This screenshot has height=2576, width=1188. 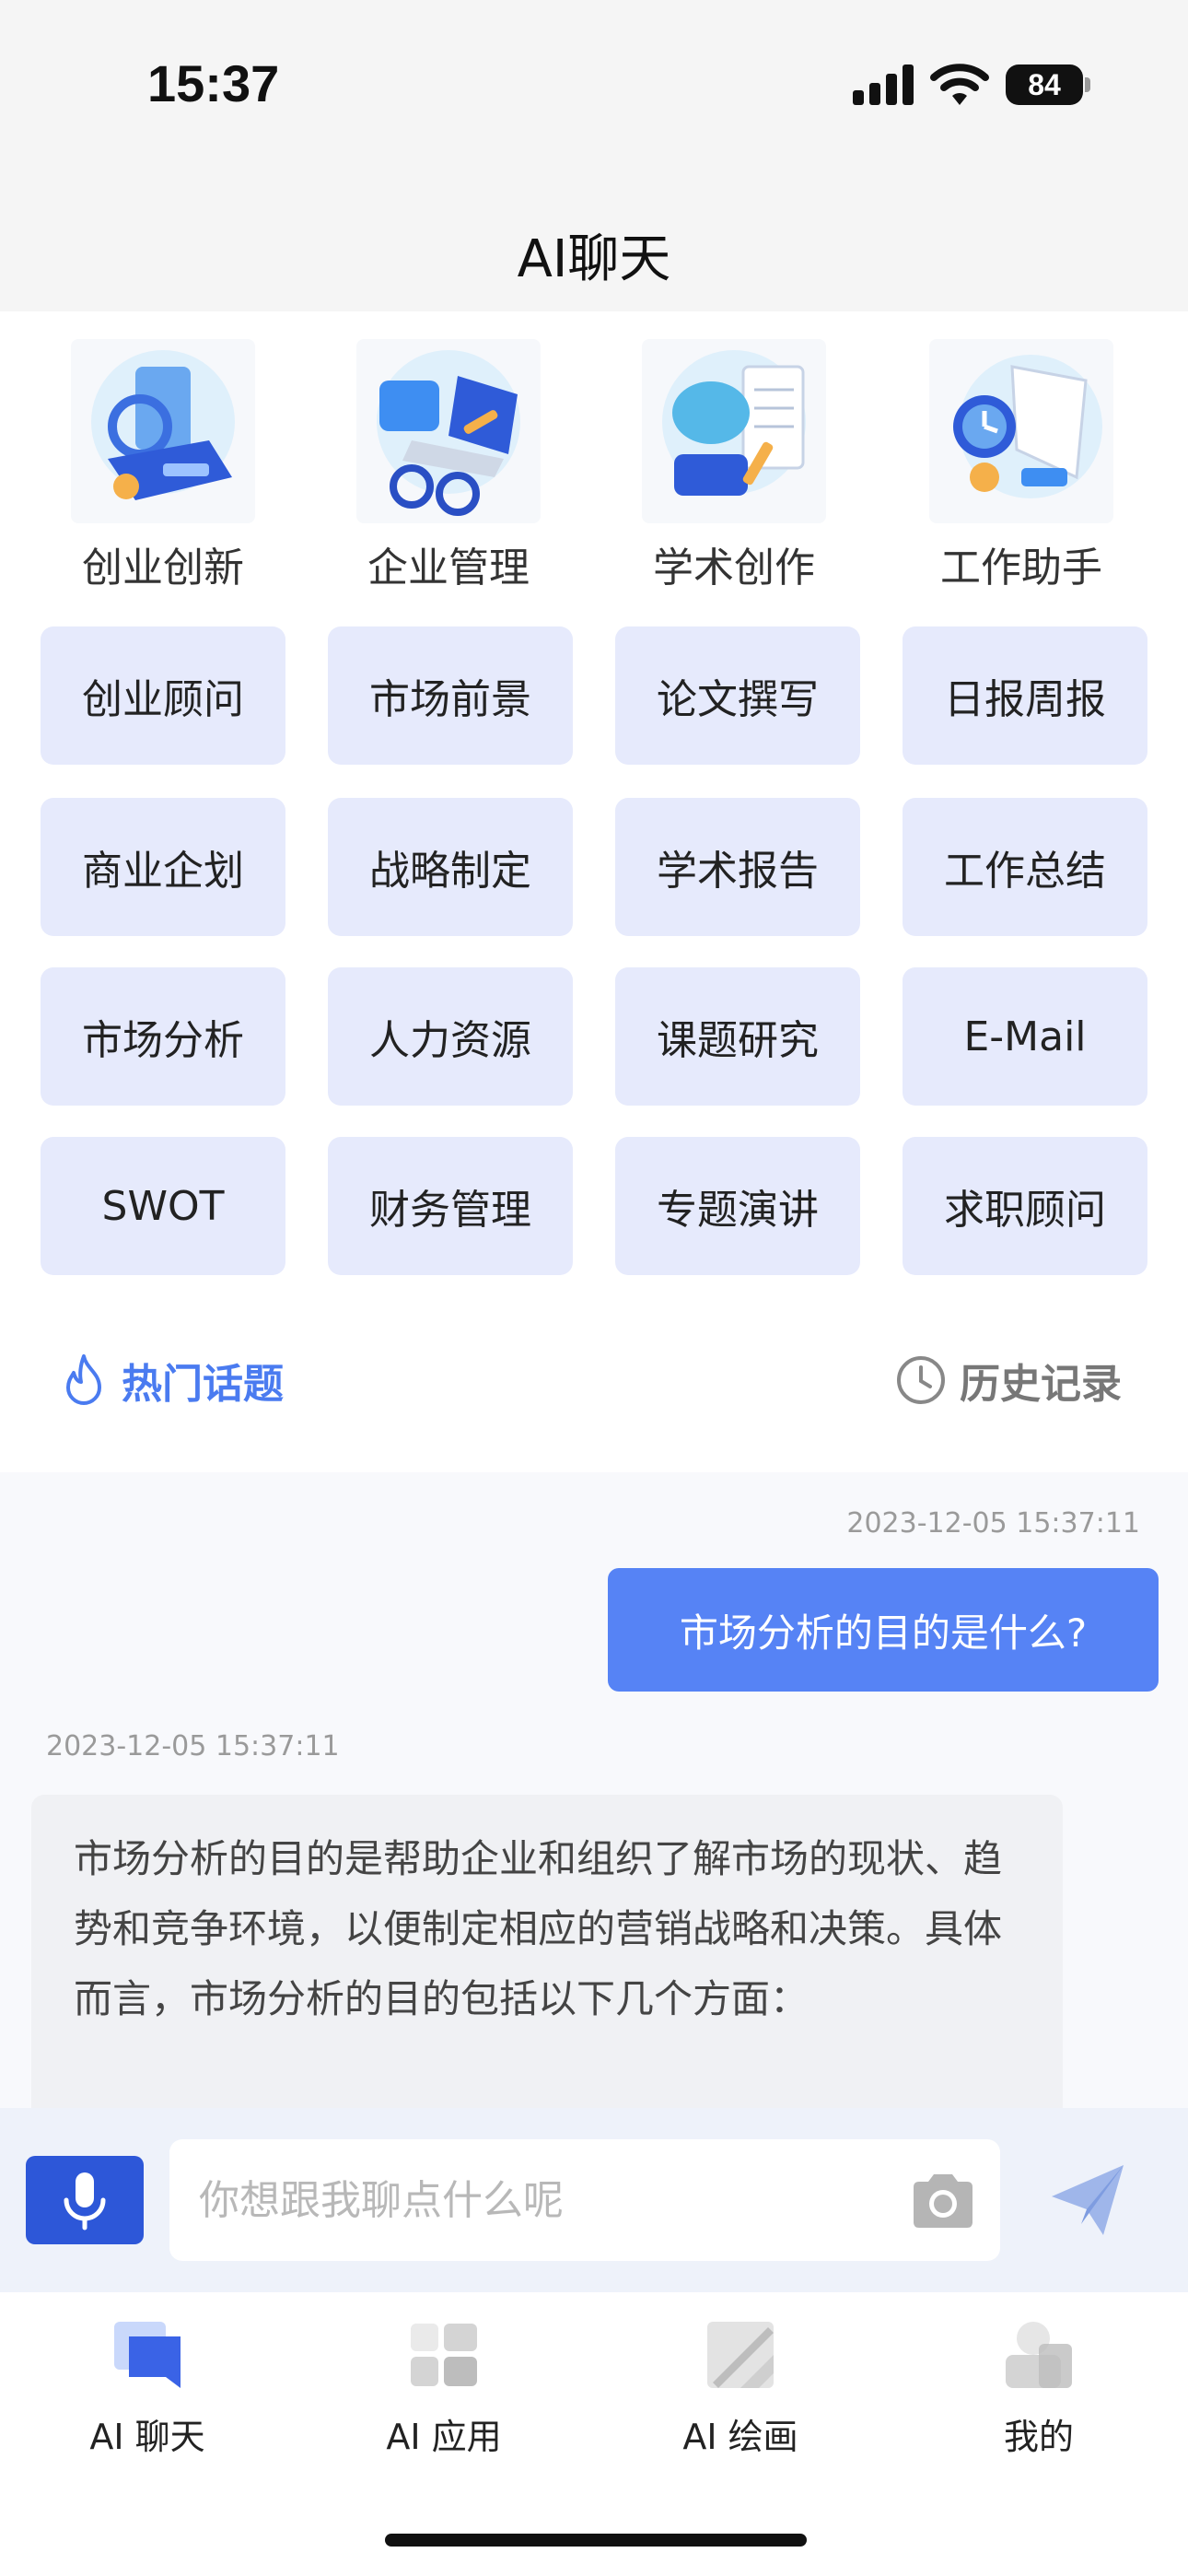 I want to click on alarm-calendar-icon, so click(x=1021, y=431).